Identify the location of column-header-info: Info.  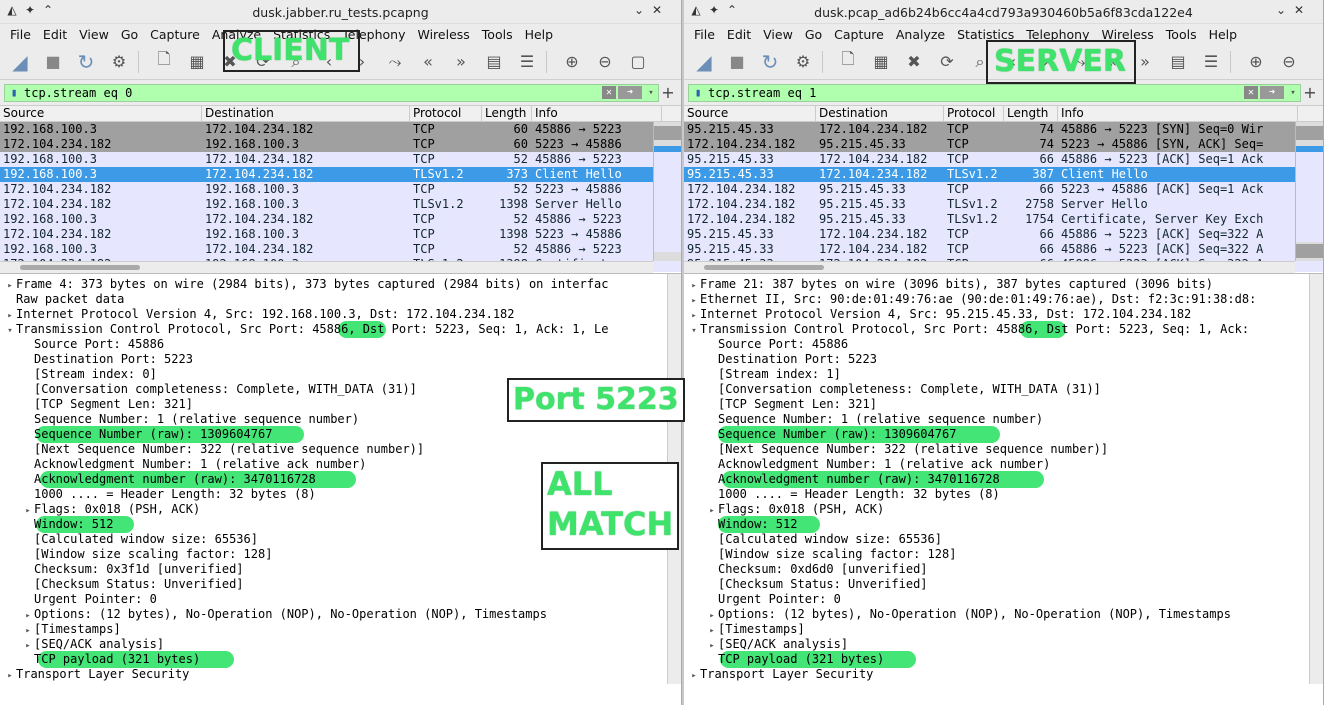
(1178, 113).